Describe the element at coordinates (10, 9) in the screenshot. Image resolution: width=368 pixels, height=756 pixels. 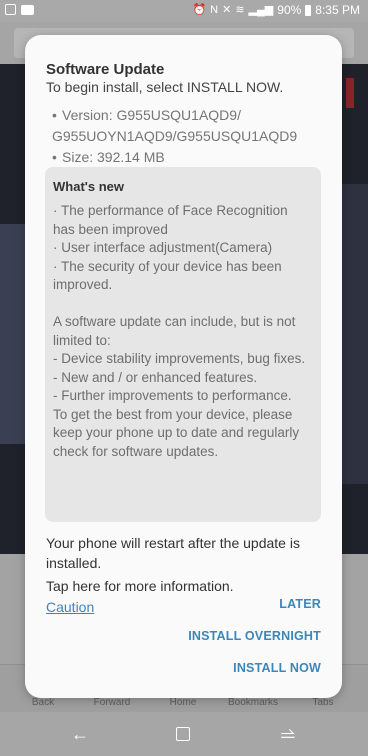
I see `notification-icon` at that location.